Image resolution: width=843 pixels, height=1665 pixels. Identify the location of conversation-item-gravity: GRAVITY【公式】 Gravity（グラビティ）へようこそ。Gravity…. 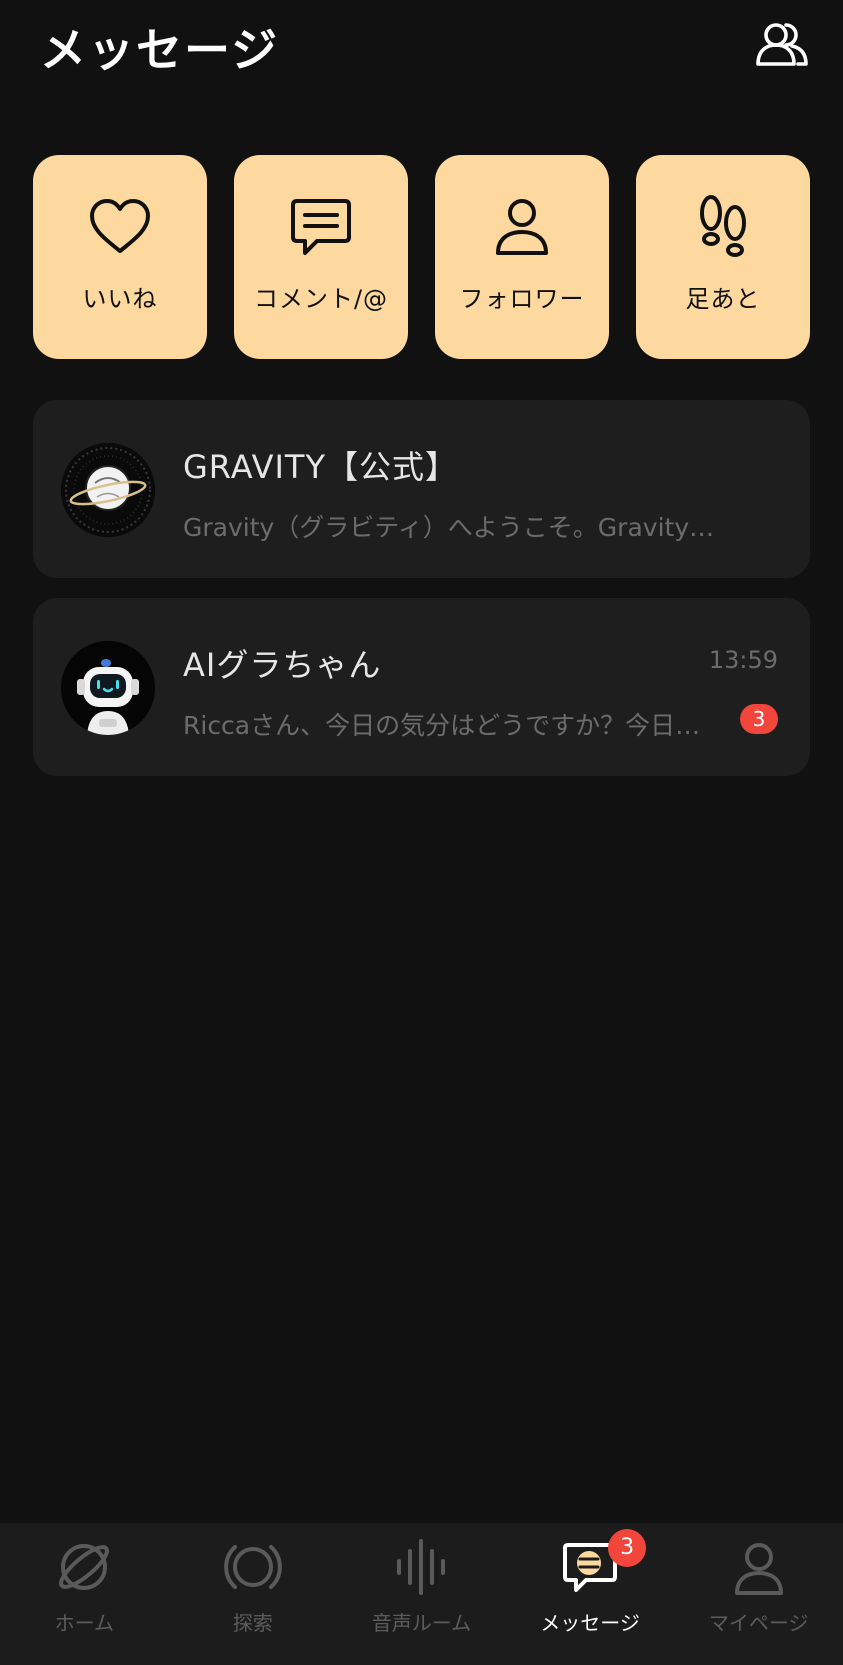
(421, 489).